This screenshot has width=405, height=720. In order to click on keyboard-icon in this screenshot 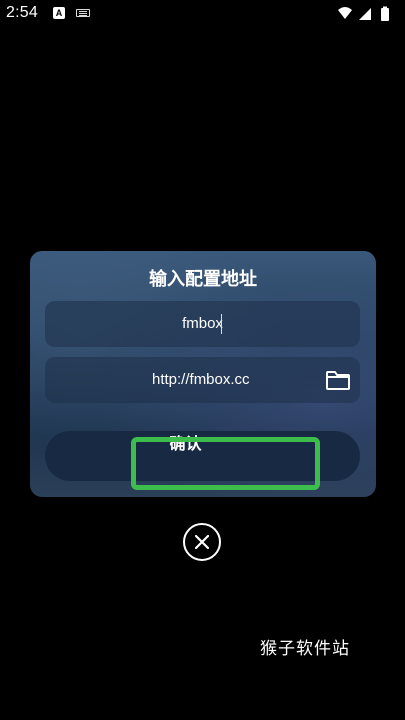, I will do `click(83, 13)`.